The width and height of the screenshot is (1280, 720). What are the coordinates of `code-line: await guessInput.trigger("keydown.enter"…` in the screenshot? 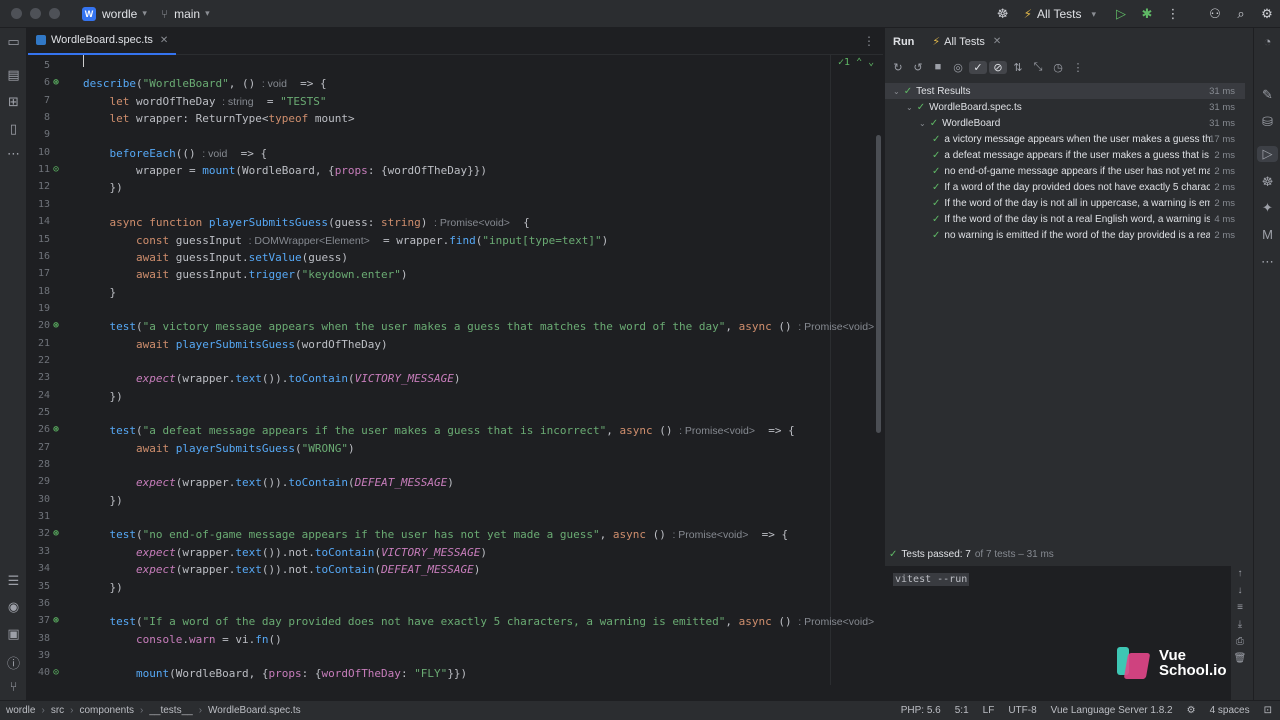 It's located at (271, 275).